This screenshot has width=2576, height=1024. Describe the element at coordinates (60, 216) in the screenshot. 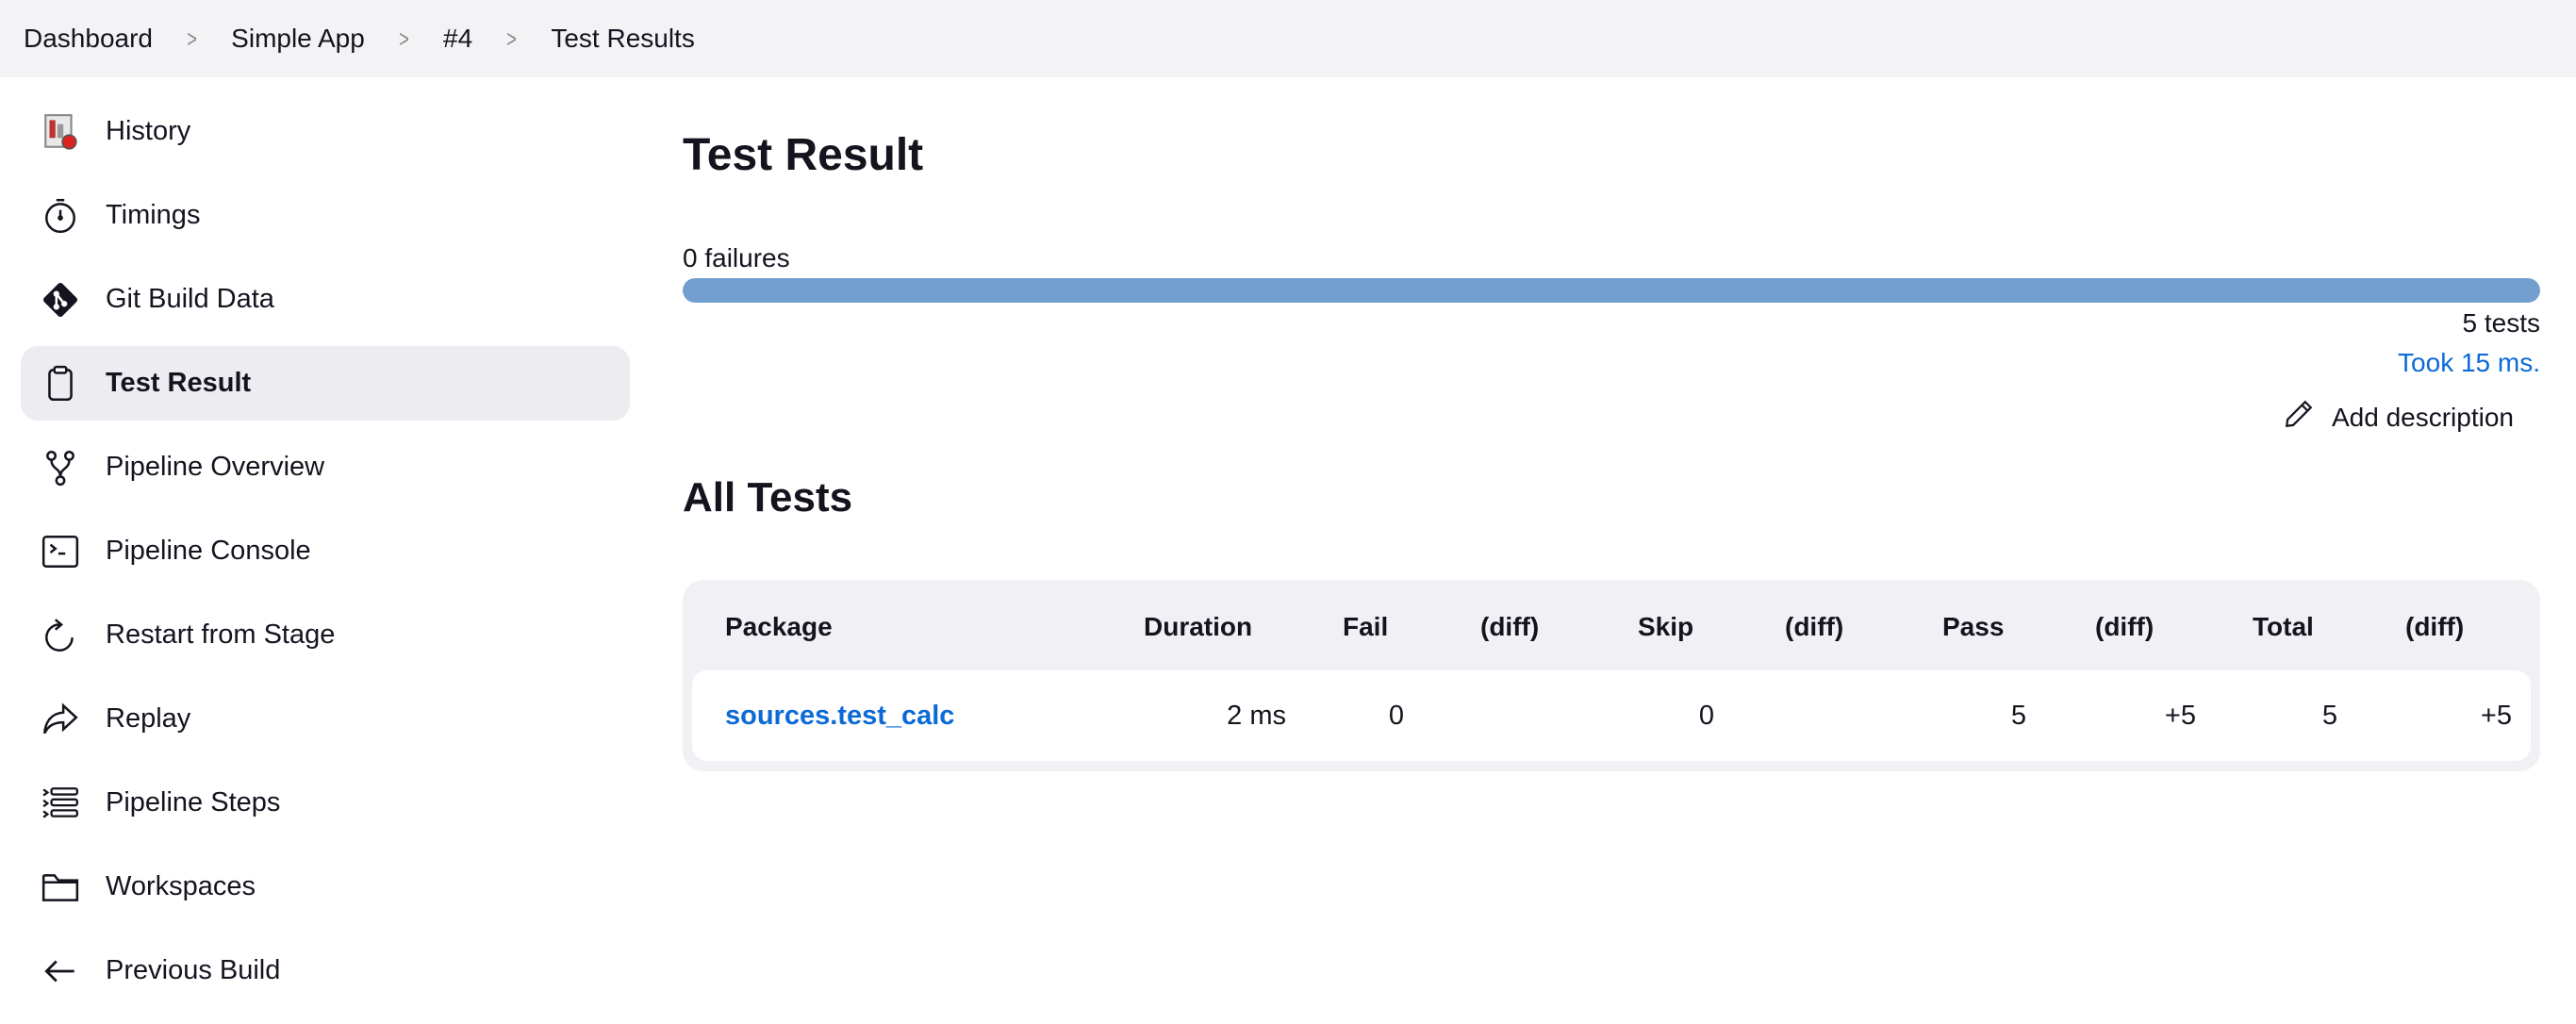

I see `stopwatch-icon` at that location.